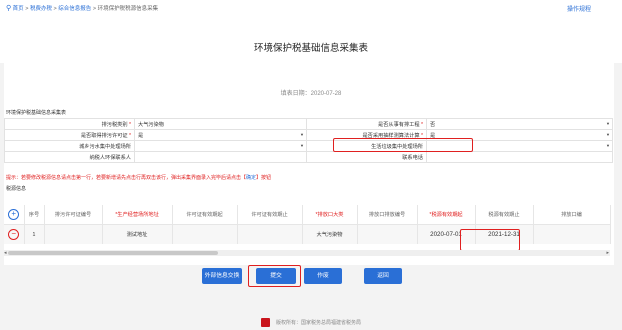  What do you see at coordinates (519, 157) in the screenshot?
I see `phone-input` at bounding box center [519, 157].